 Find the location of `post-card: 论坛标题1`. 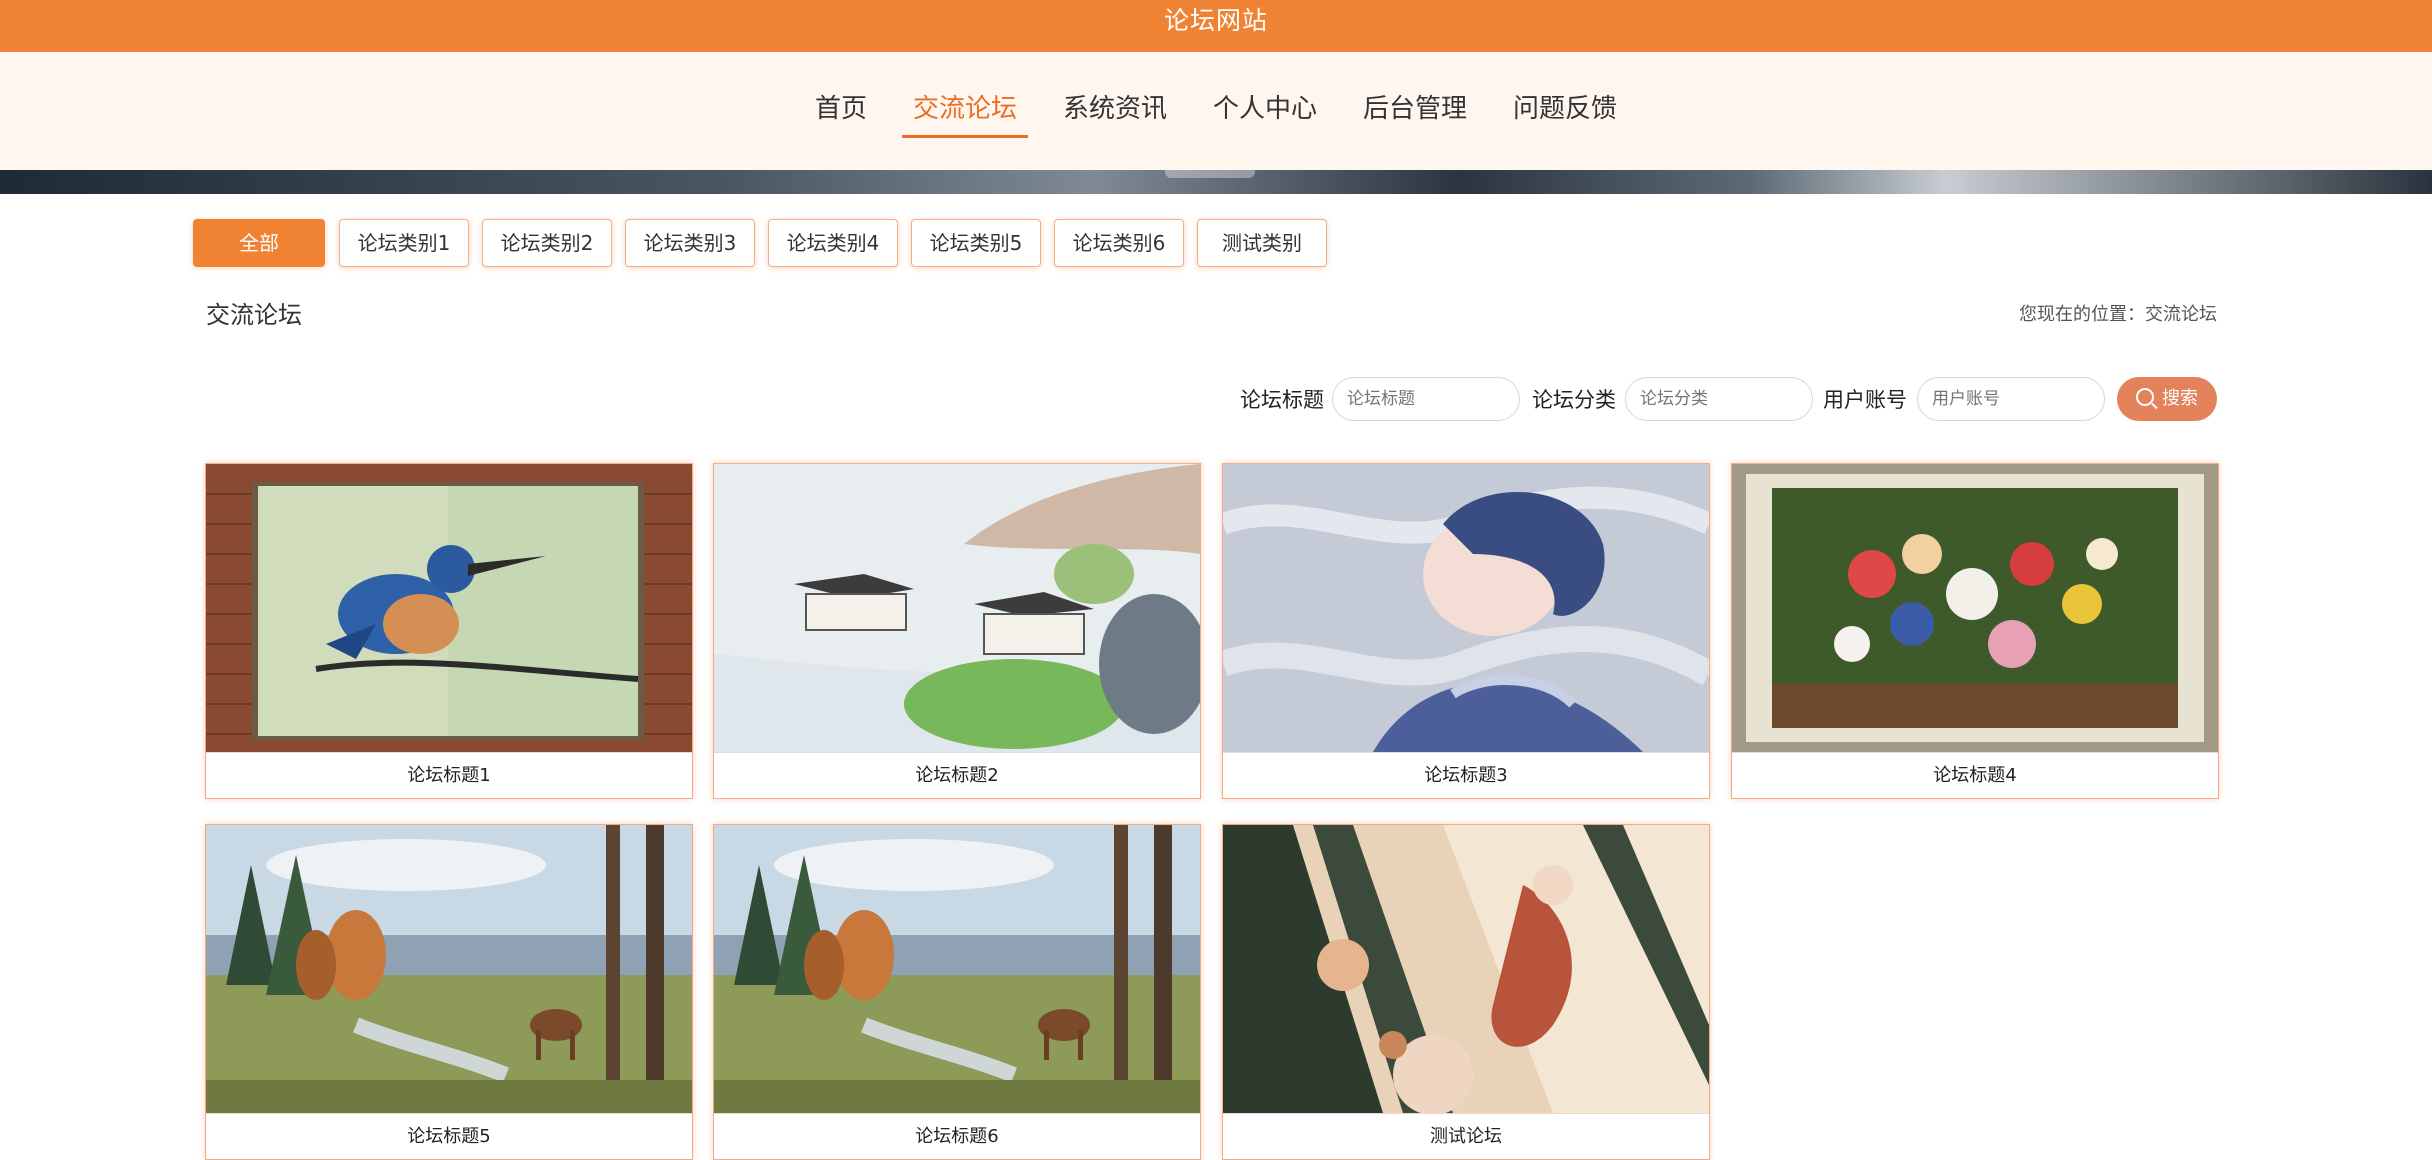

post-card: 论坛标题1 is located at coordinates (449, 631).